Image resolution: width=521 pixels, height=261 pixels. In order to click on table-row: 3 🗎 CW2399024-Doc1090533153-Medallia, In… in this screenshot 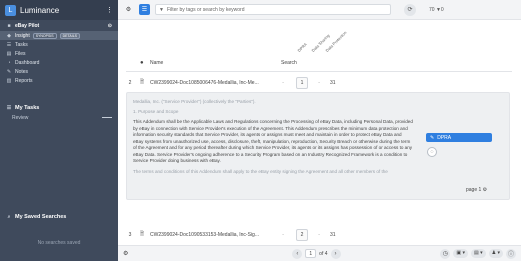, I will do `click(319, 235)`.